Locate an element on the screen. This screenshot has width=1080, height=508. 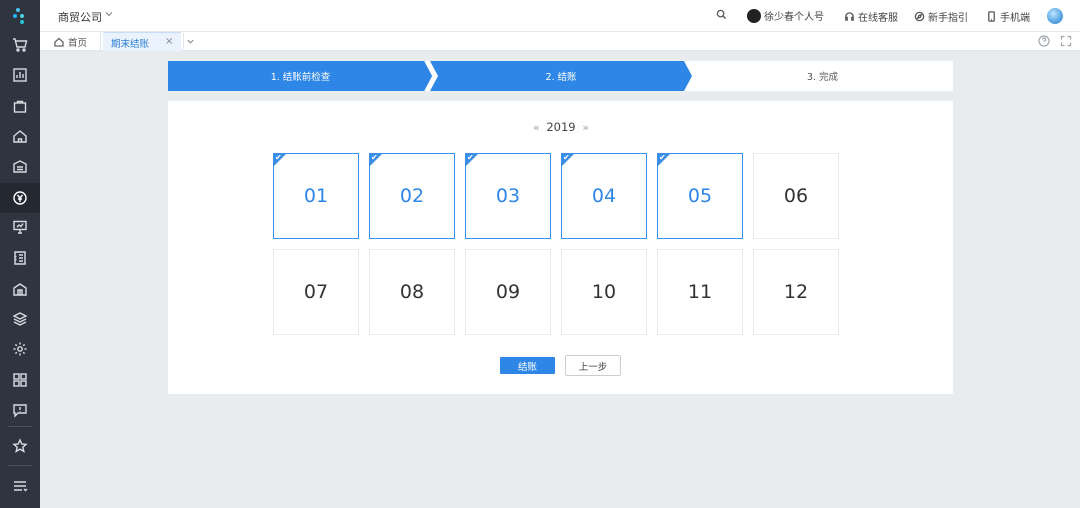
logo-icon is located at coordinates (20, 16).